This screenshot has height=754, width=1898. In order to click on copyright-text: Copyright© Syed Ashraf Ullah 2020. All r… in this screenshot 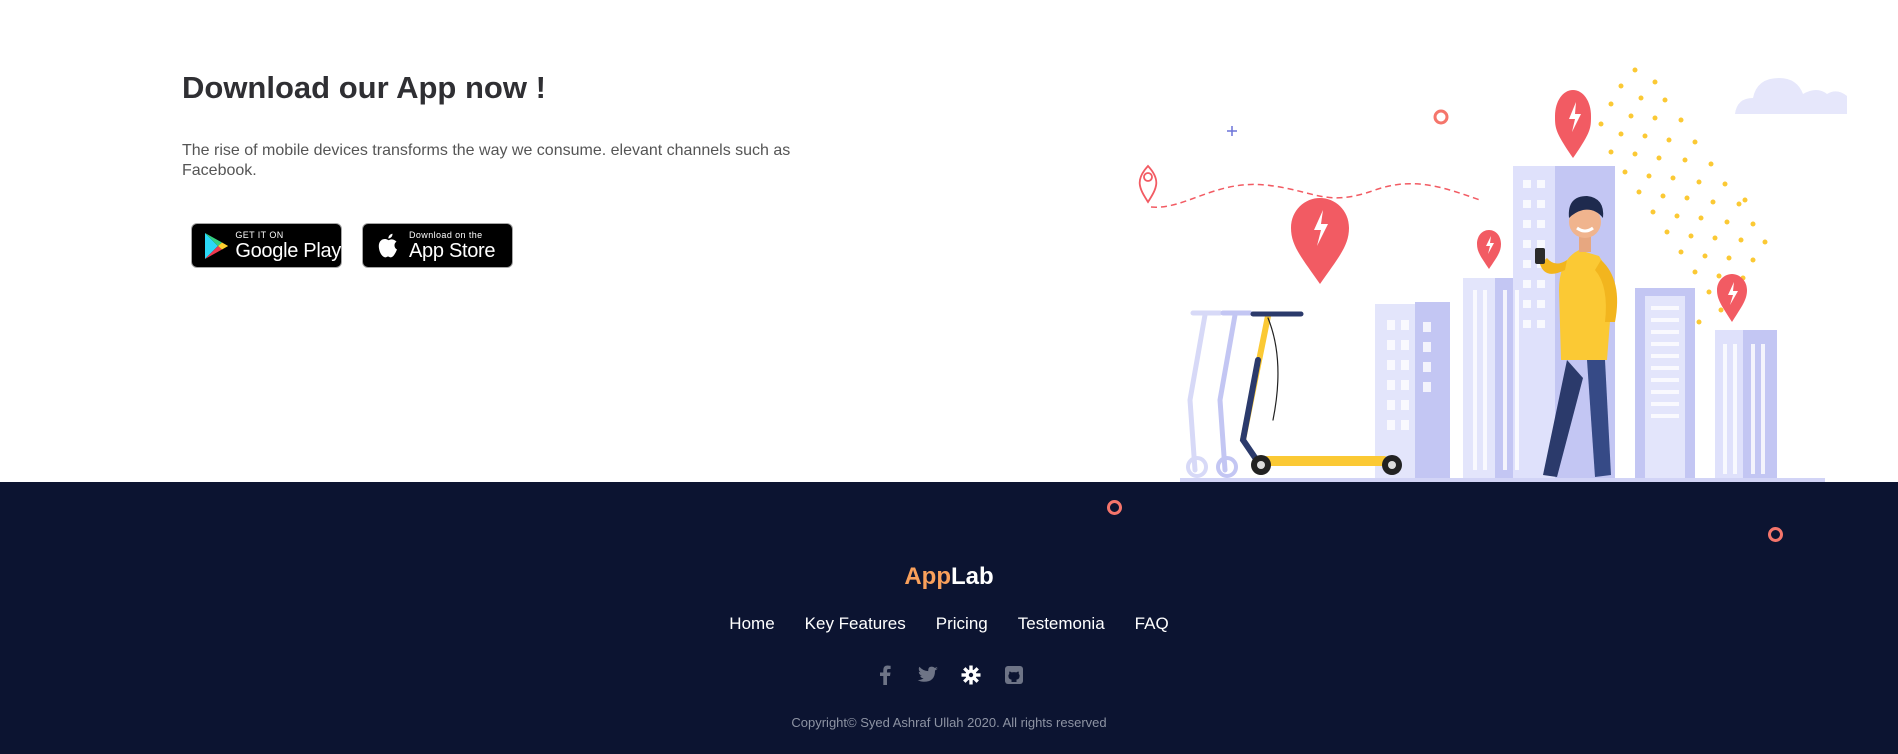, I will do `click(949, 722)`.